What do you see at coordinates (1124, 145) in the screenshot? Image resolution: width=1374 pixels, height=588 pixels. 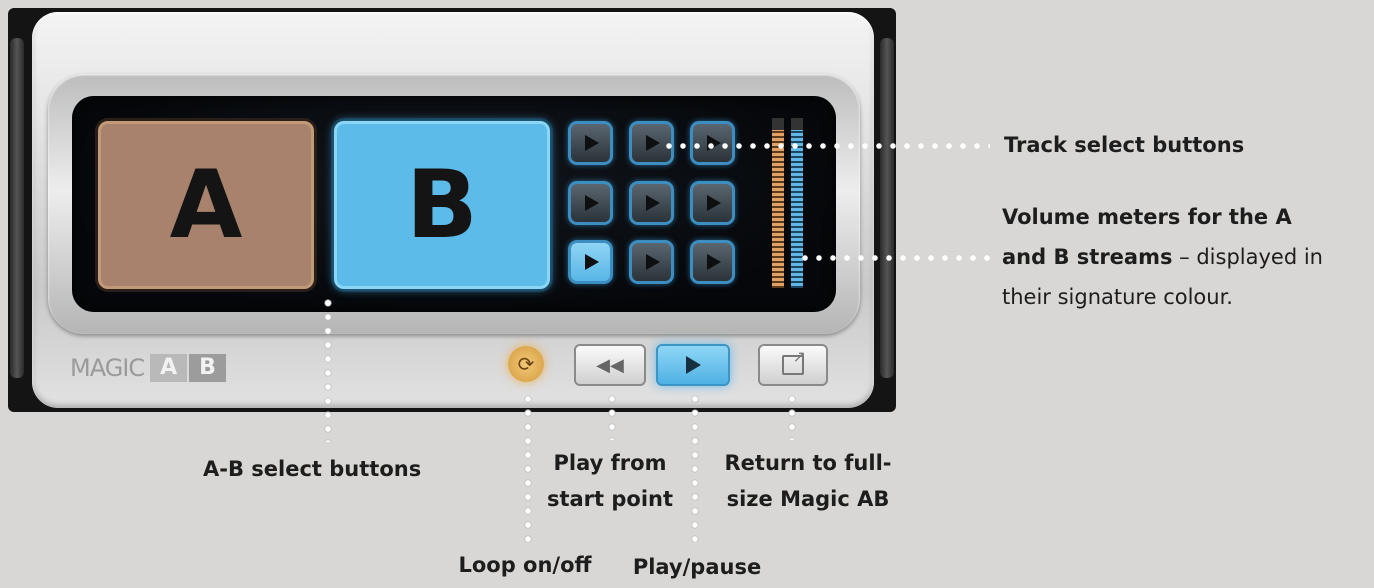 I see `track-select-label: Track select buttons` at bounding box center [1124, 145].